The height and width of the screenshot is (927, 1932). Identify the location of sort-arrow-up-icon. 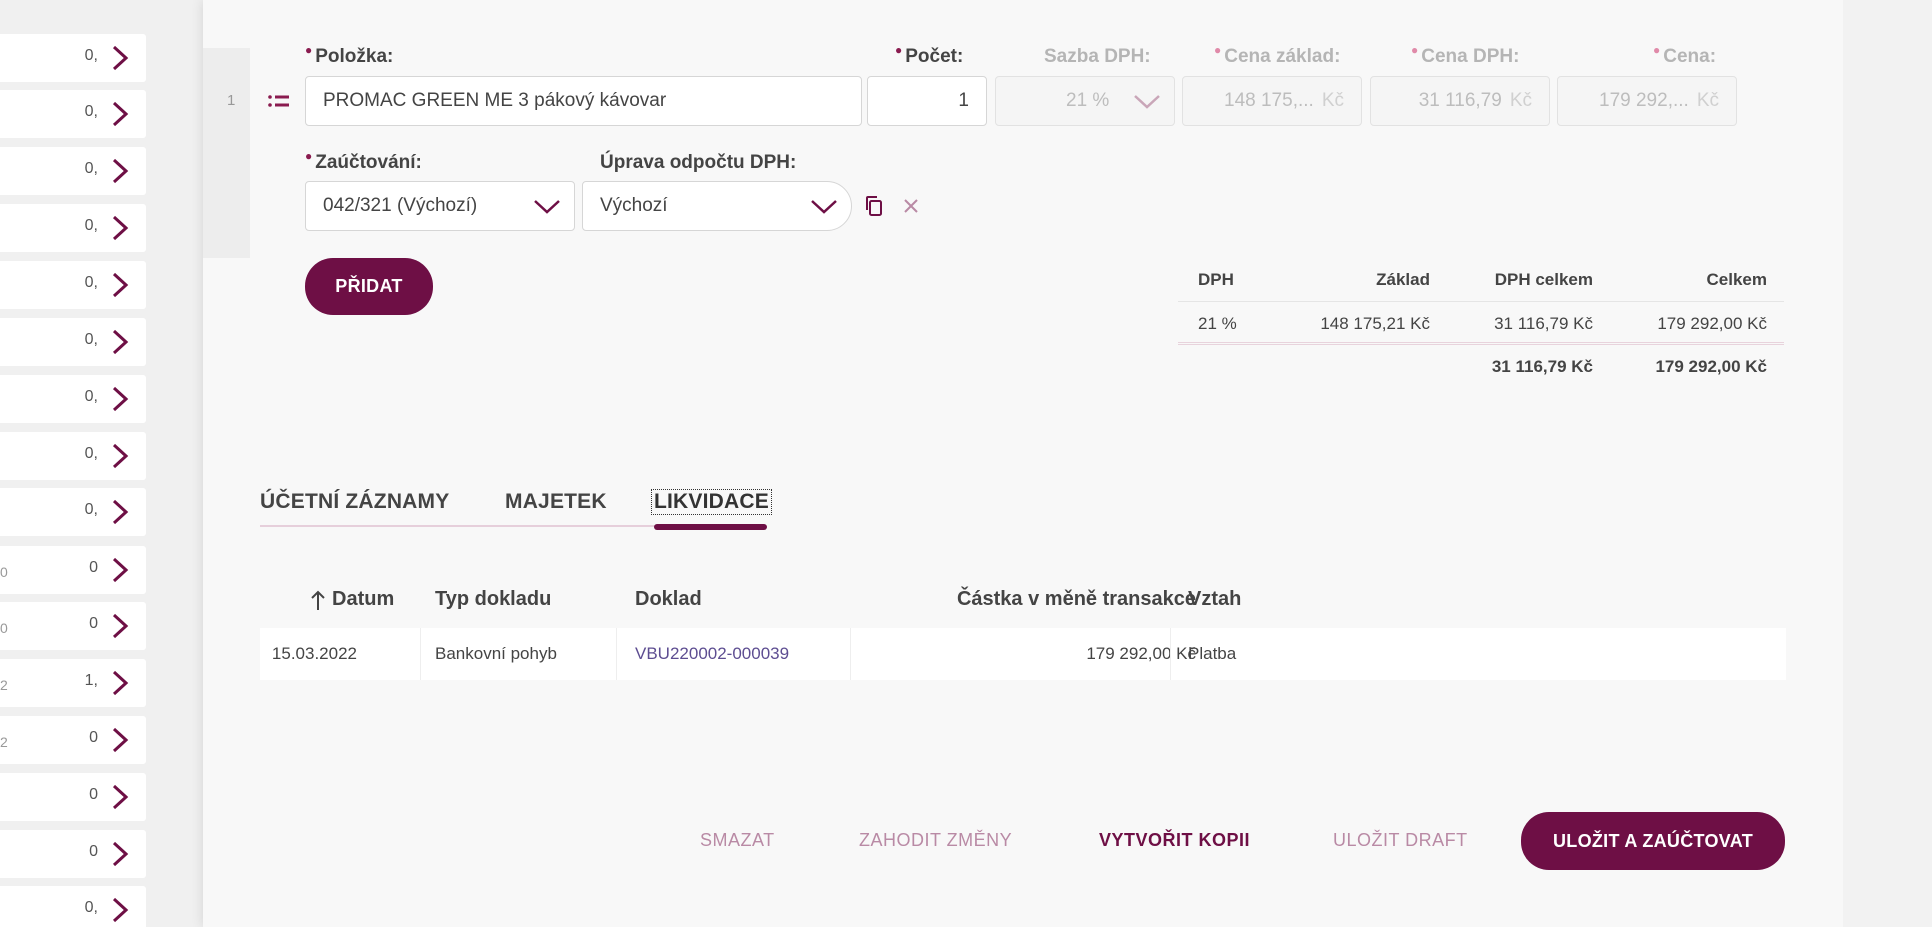
(318, 599).